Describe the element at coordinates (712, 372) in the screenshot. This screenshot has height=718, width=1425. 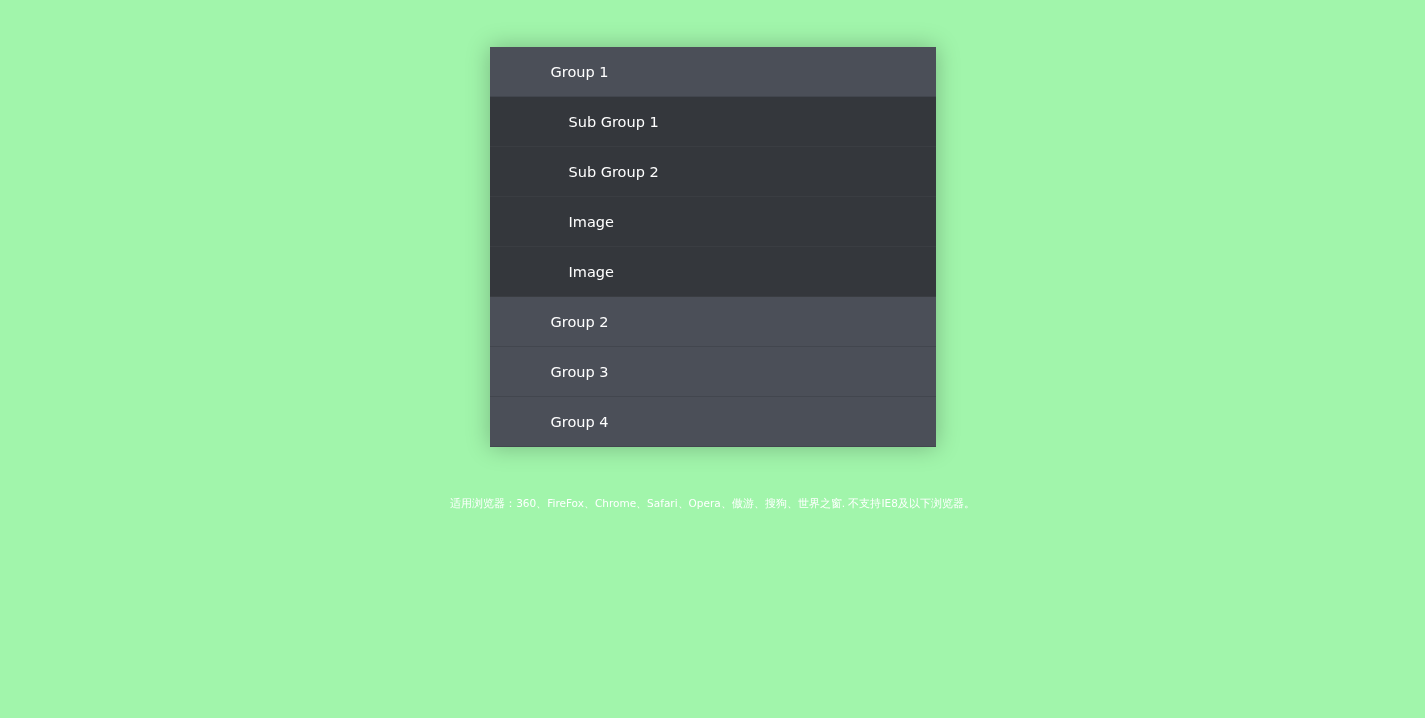
I see `menu-group: Group 3` at that location.